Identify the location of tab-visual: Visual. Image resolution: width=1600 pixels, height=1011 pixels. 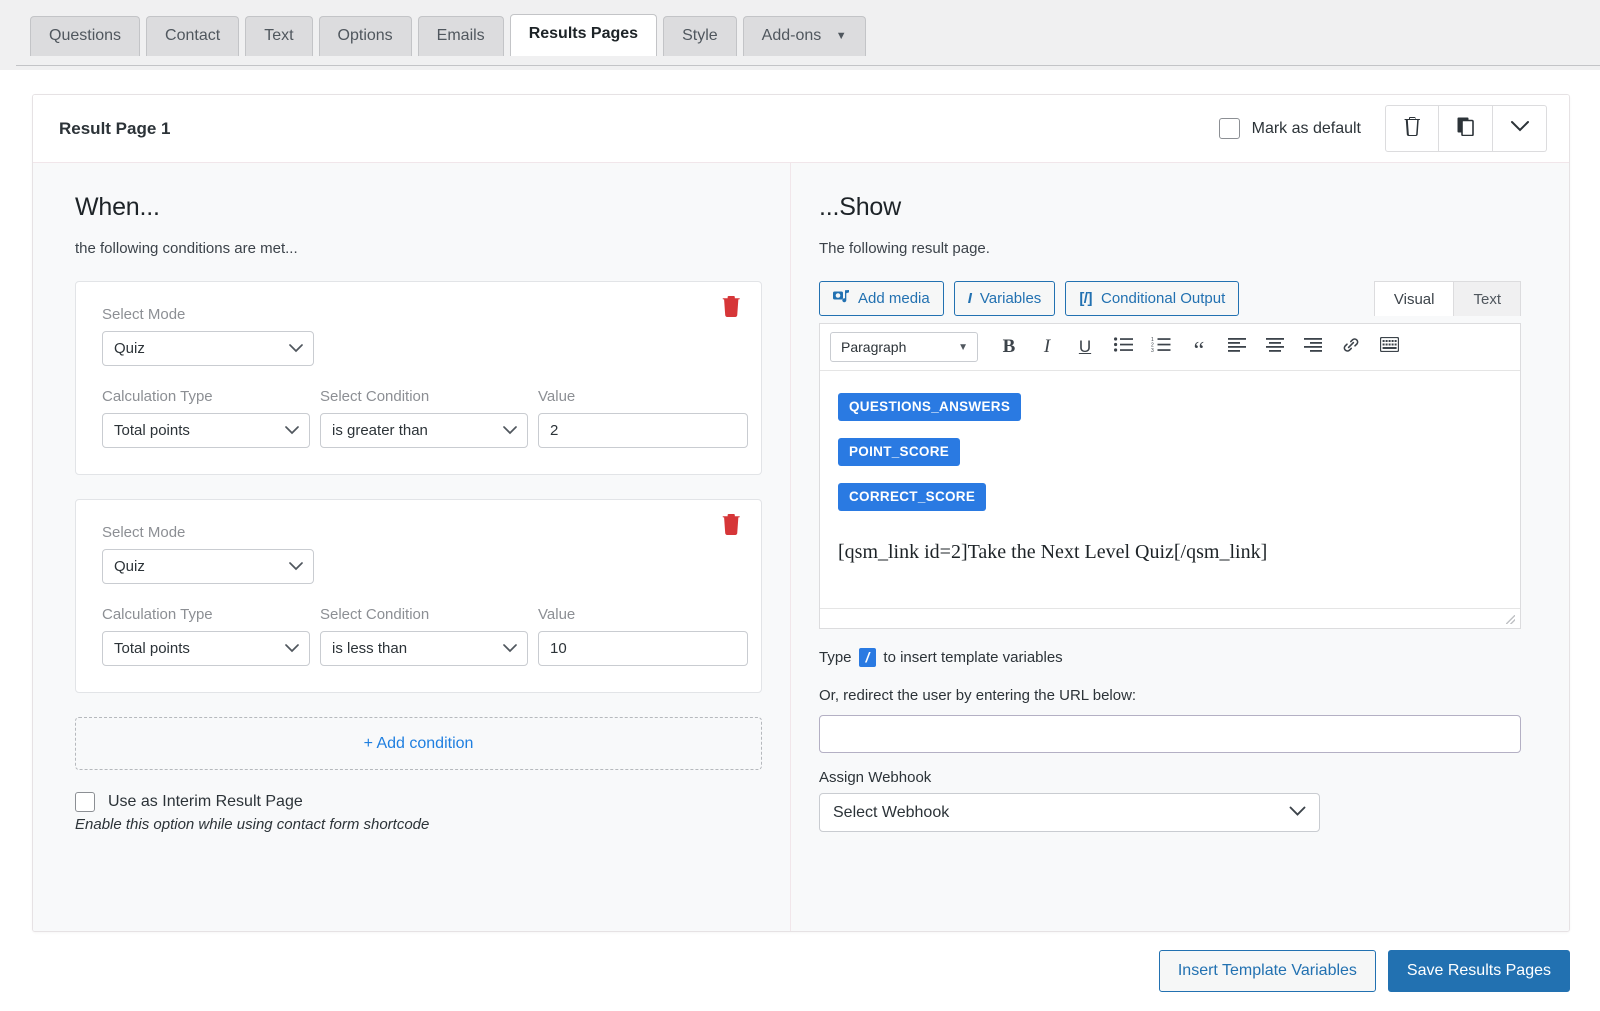
(1414, 298).